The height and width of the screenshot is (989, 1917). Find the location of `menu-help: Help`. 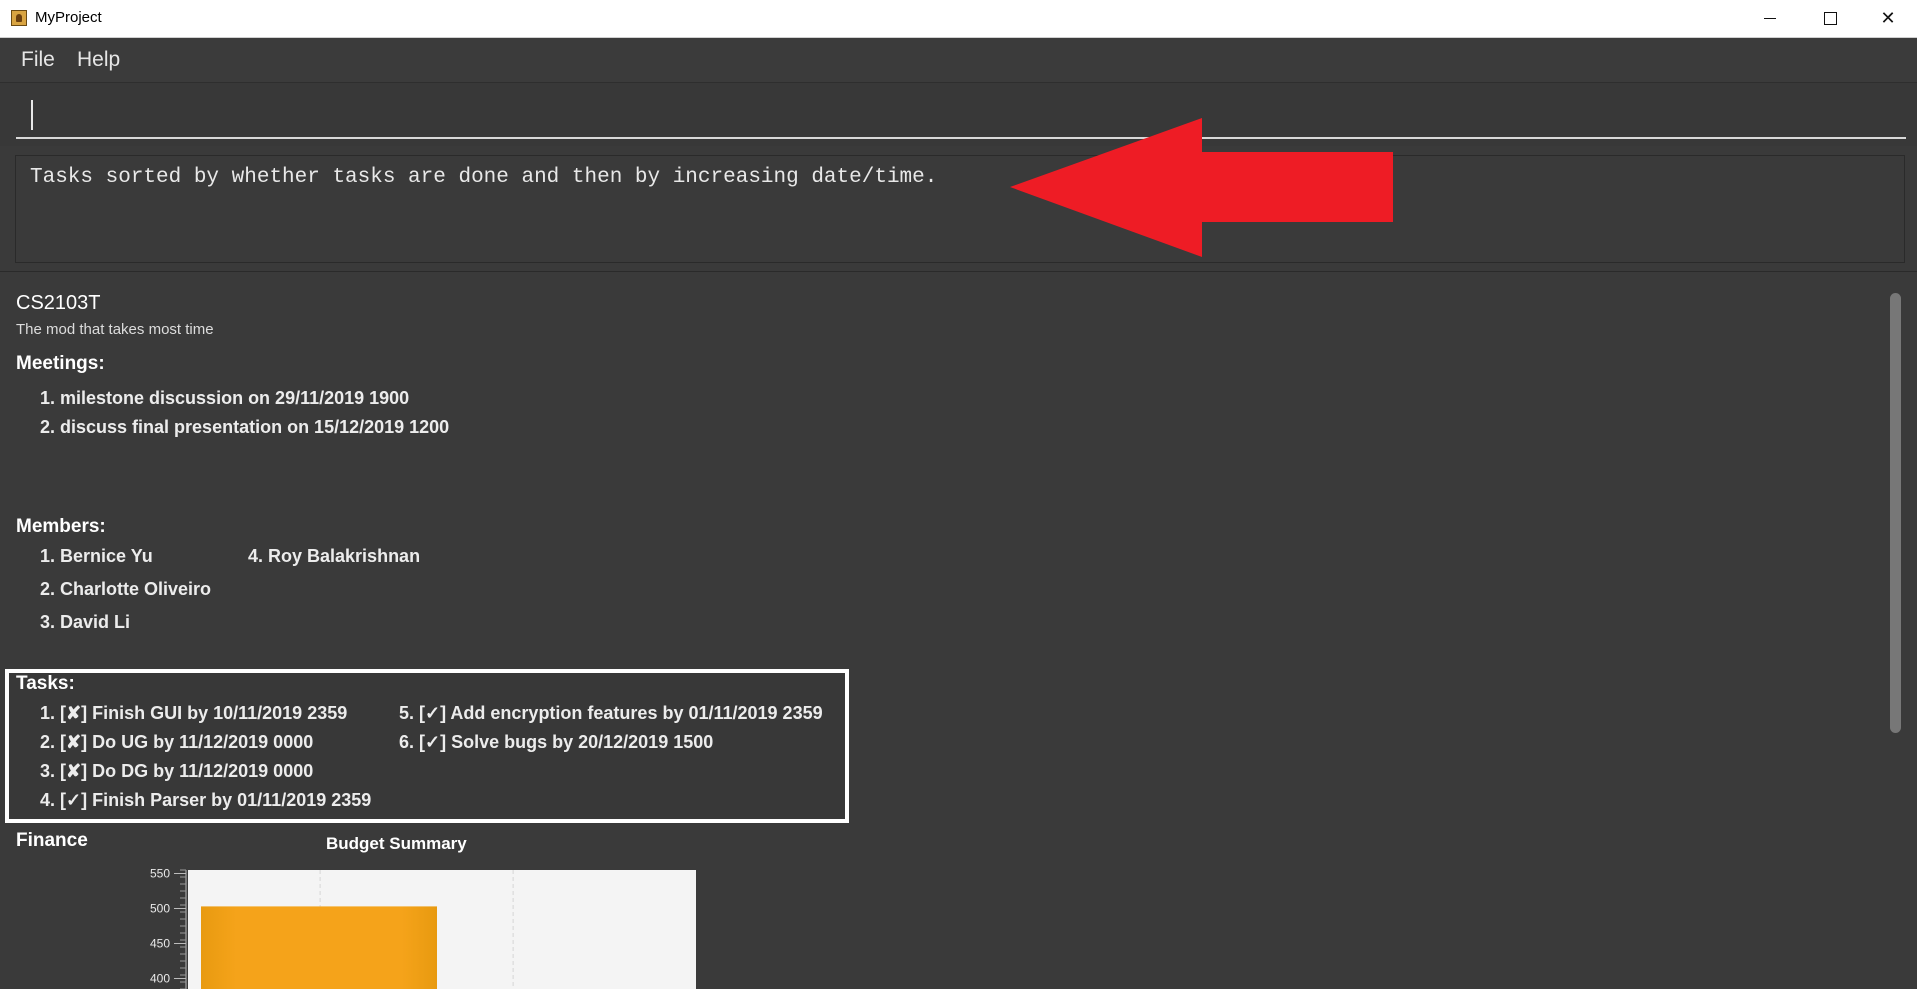

menu-help: Help is located at coordinates (98, 60).